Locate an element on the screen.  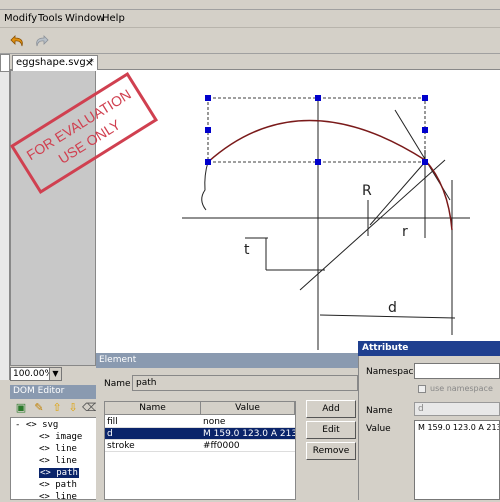
selection-box is located at coordinates (316, 130).